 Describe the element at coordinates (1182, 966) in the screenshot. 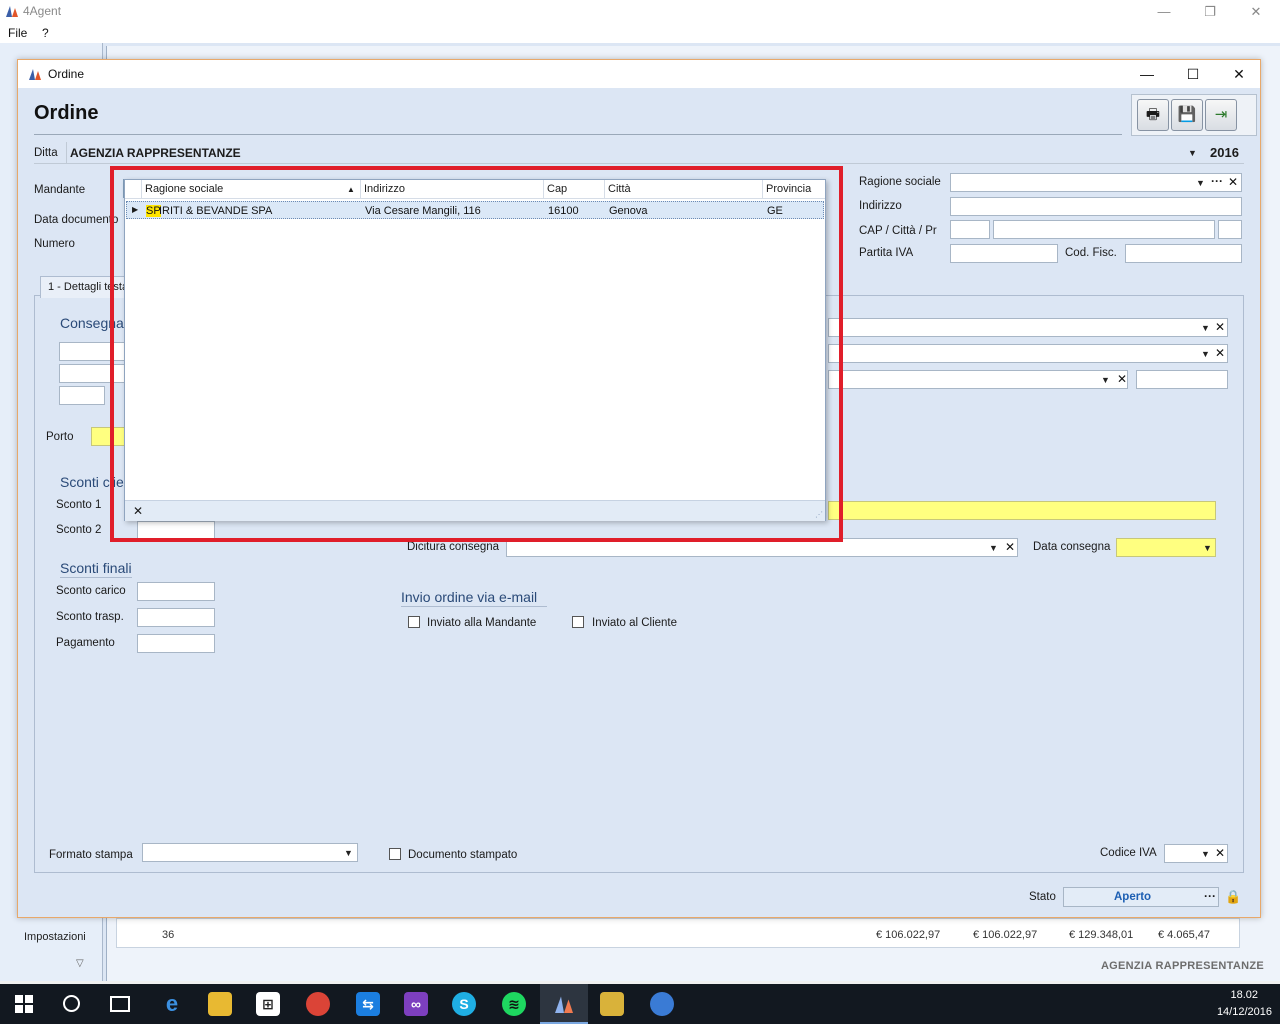

I see `footer-company-name: AGENZIA RAPPRESENTANZE` at that location.